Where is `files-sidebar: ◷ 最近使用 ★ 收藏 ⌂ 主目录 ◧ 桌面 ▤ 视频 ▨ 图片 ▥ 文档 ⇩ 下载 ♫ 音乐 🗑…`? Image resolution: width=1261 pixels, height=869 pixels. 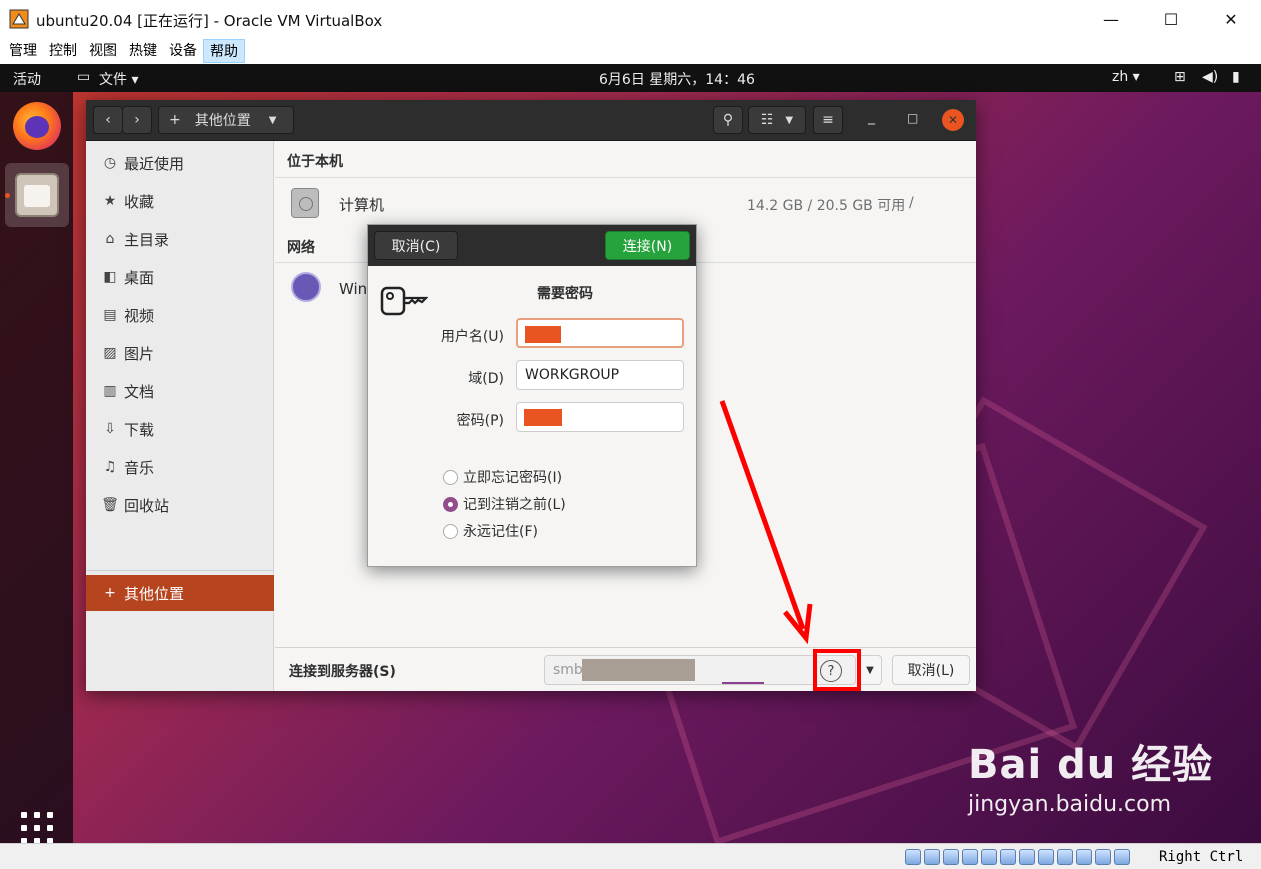 files-sidebar: ◷ 最近使用 ★ 收藏 ⌂ 主目录 ◧ 桌面 ▤ 视频 ▨ 图片 ▥ 文档 ⇩ 下载 ♫ 音乐 🗑… is located at coordinates (180, 416).